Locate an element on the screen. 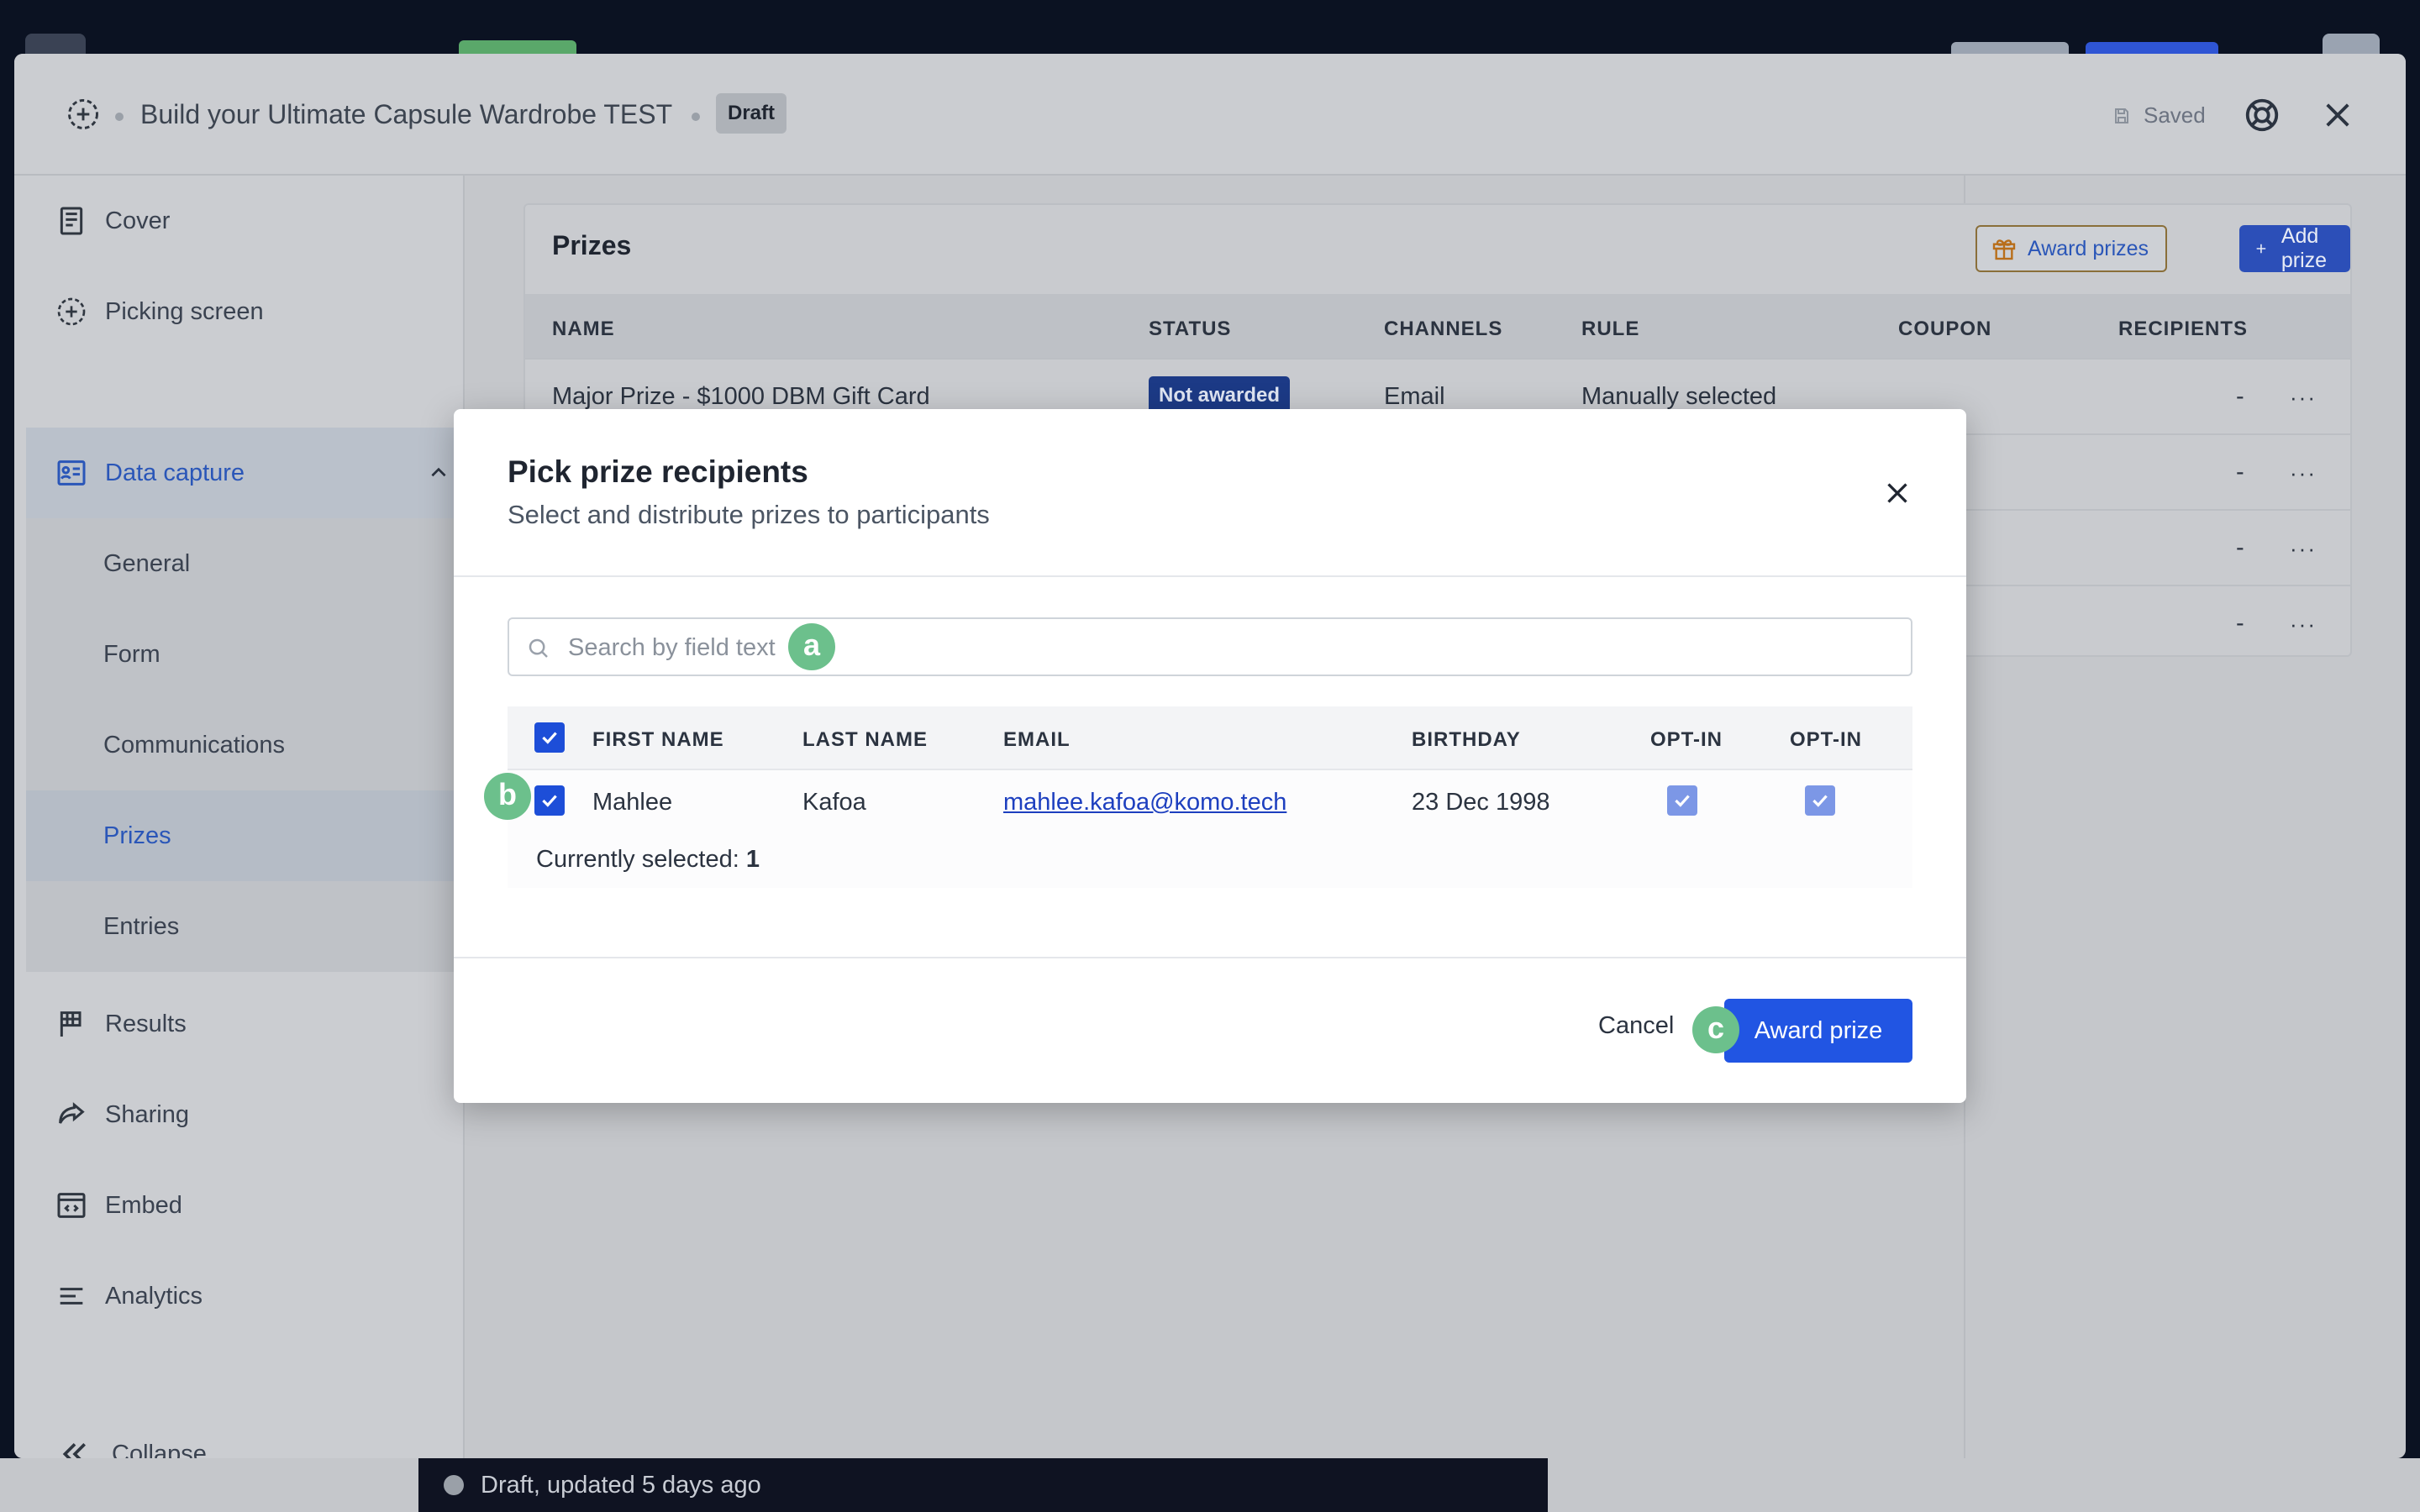 This screenshot has height=1512, width=2420. sidebar-item-results: Results is located at coordinates (240, 1024).